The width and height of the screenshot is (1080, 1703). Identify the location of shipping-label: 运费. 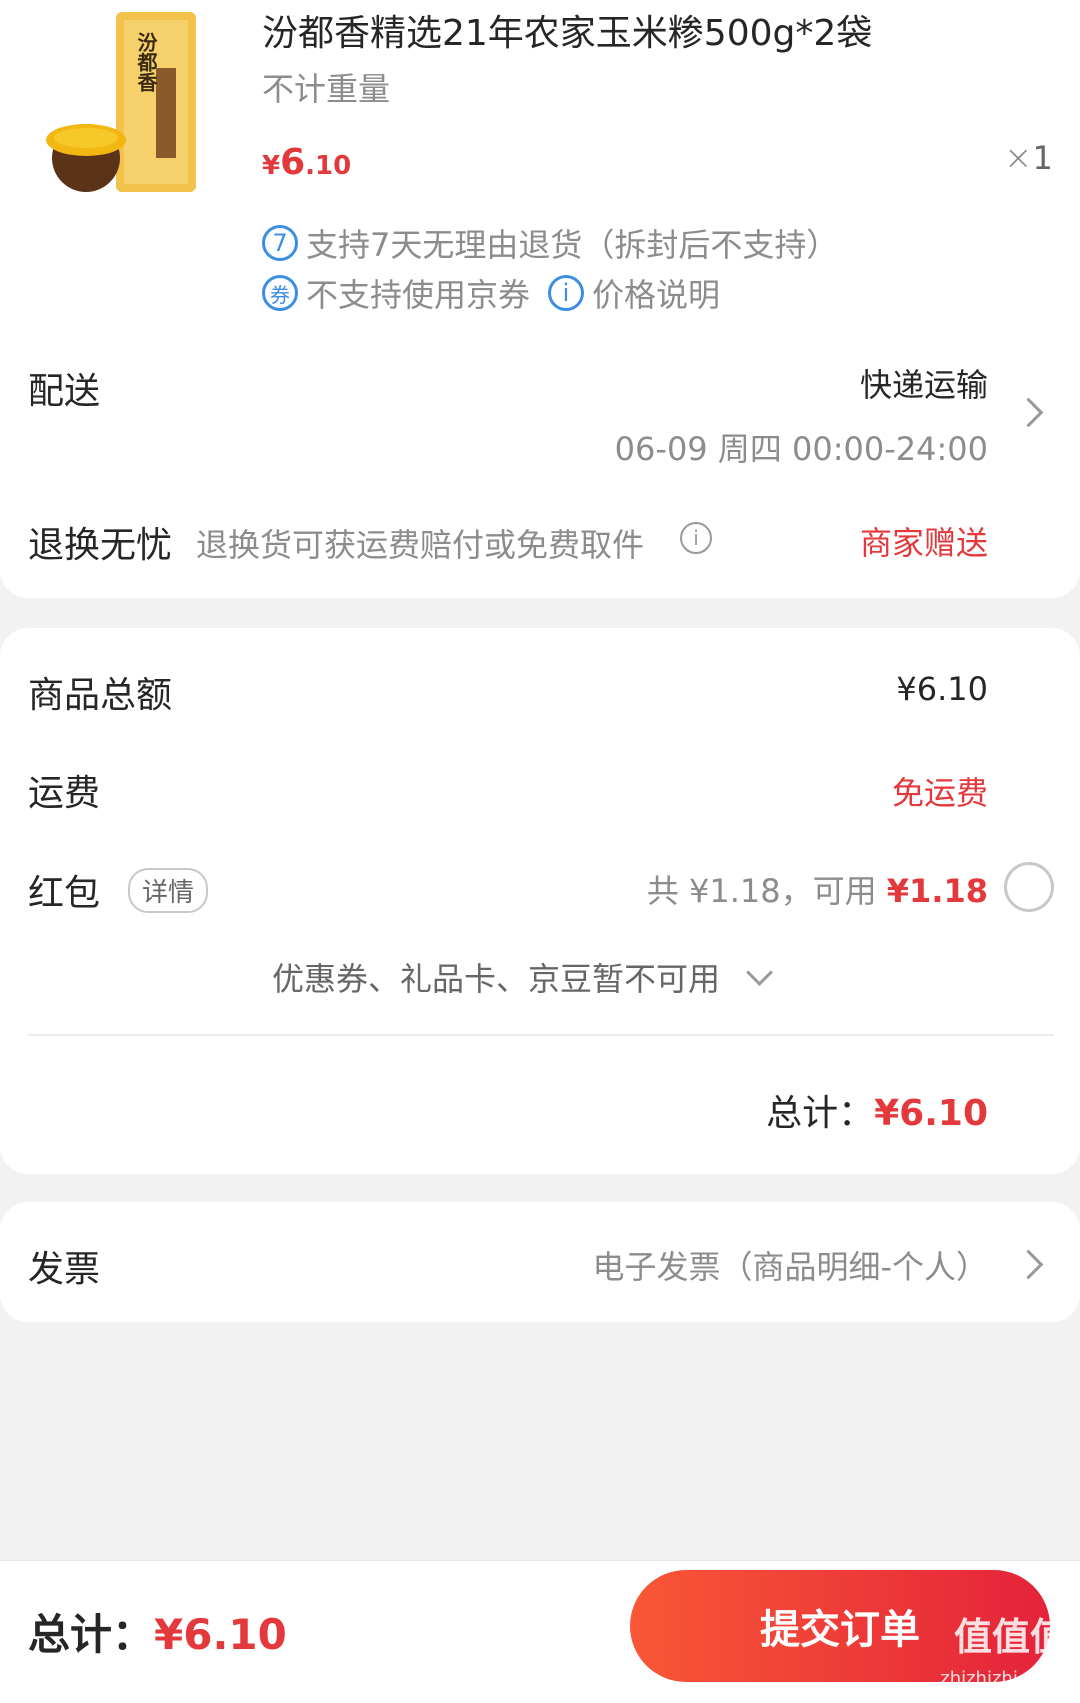
(64, 793).